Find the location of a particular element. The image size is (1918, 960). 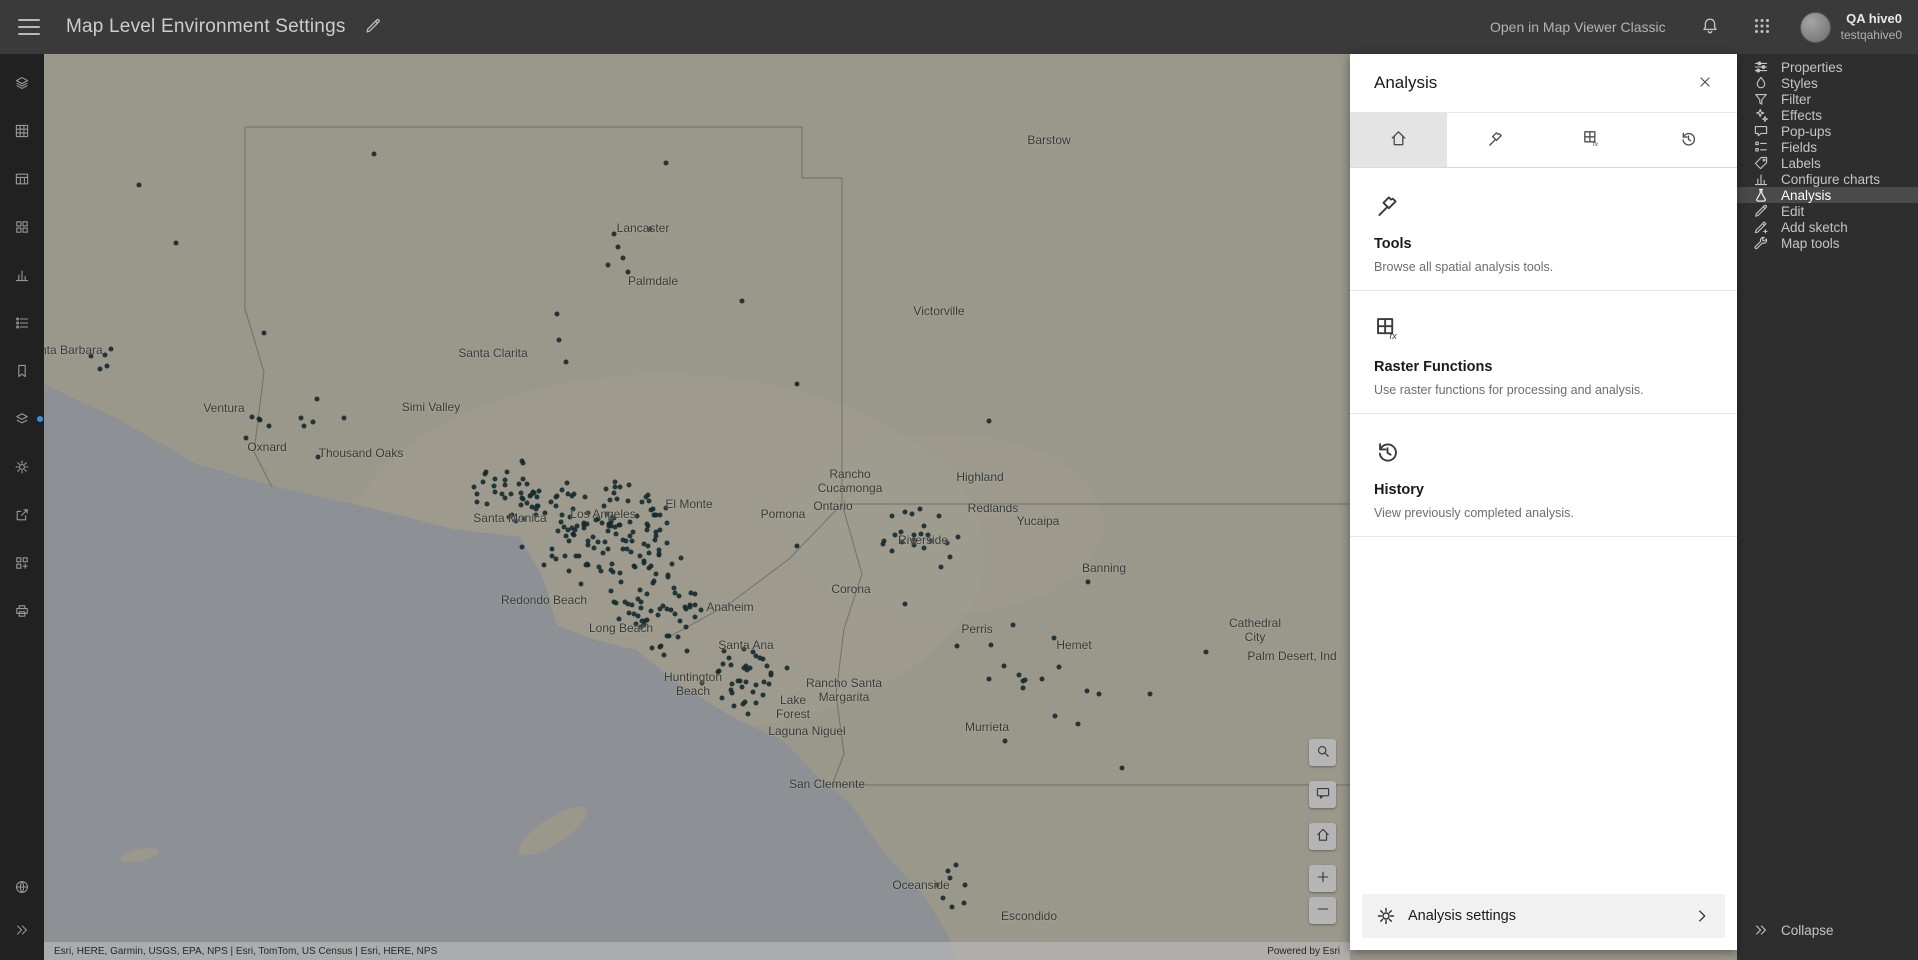

fields-icon is located at coordinates (1761, 147).